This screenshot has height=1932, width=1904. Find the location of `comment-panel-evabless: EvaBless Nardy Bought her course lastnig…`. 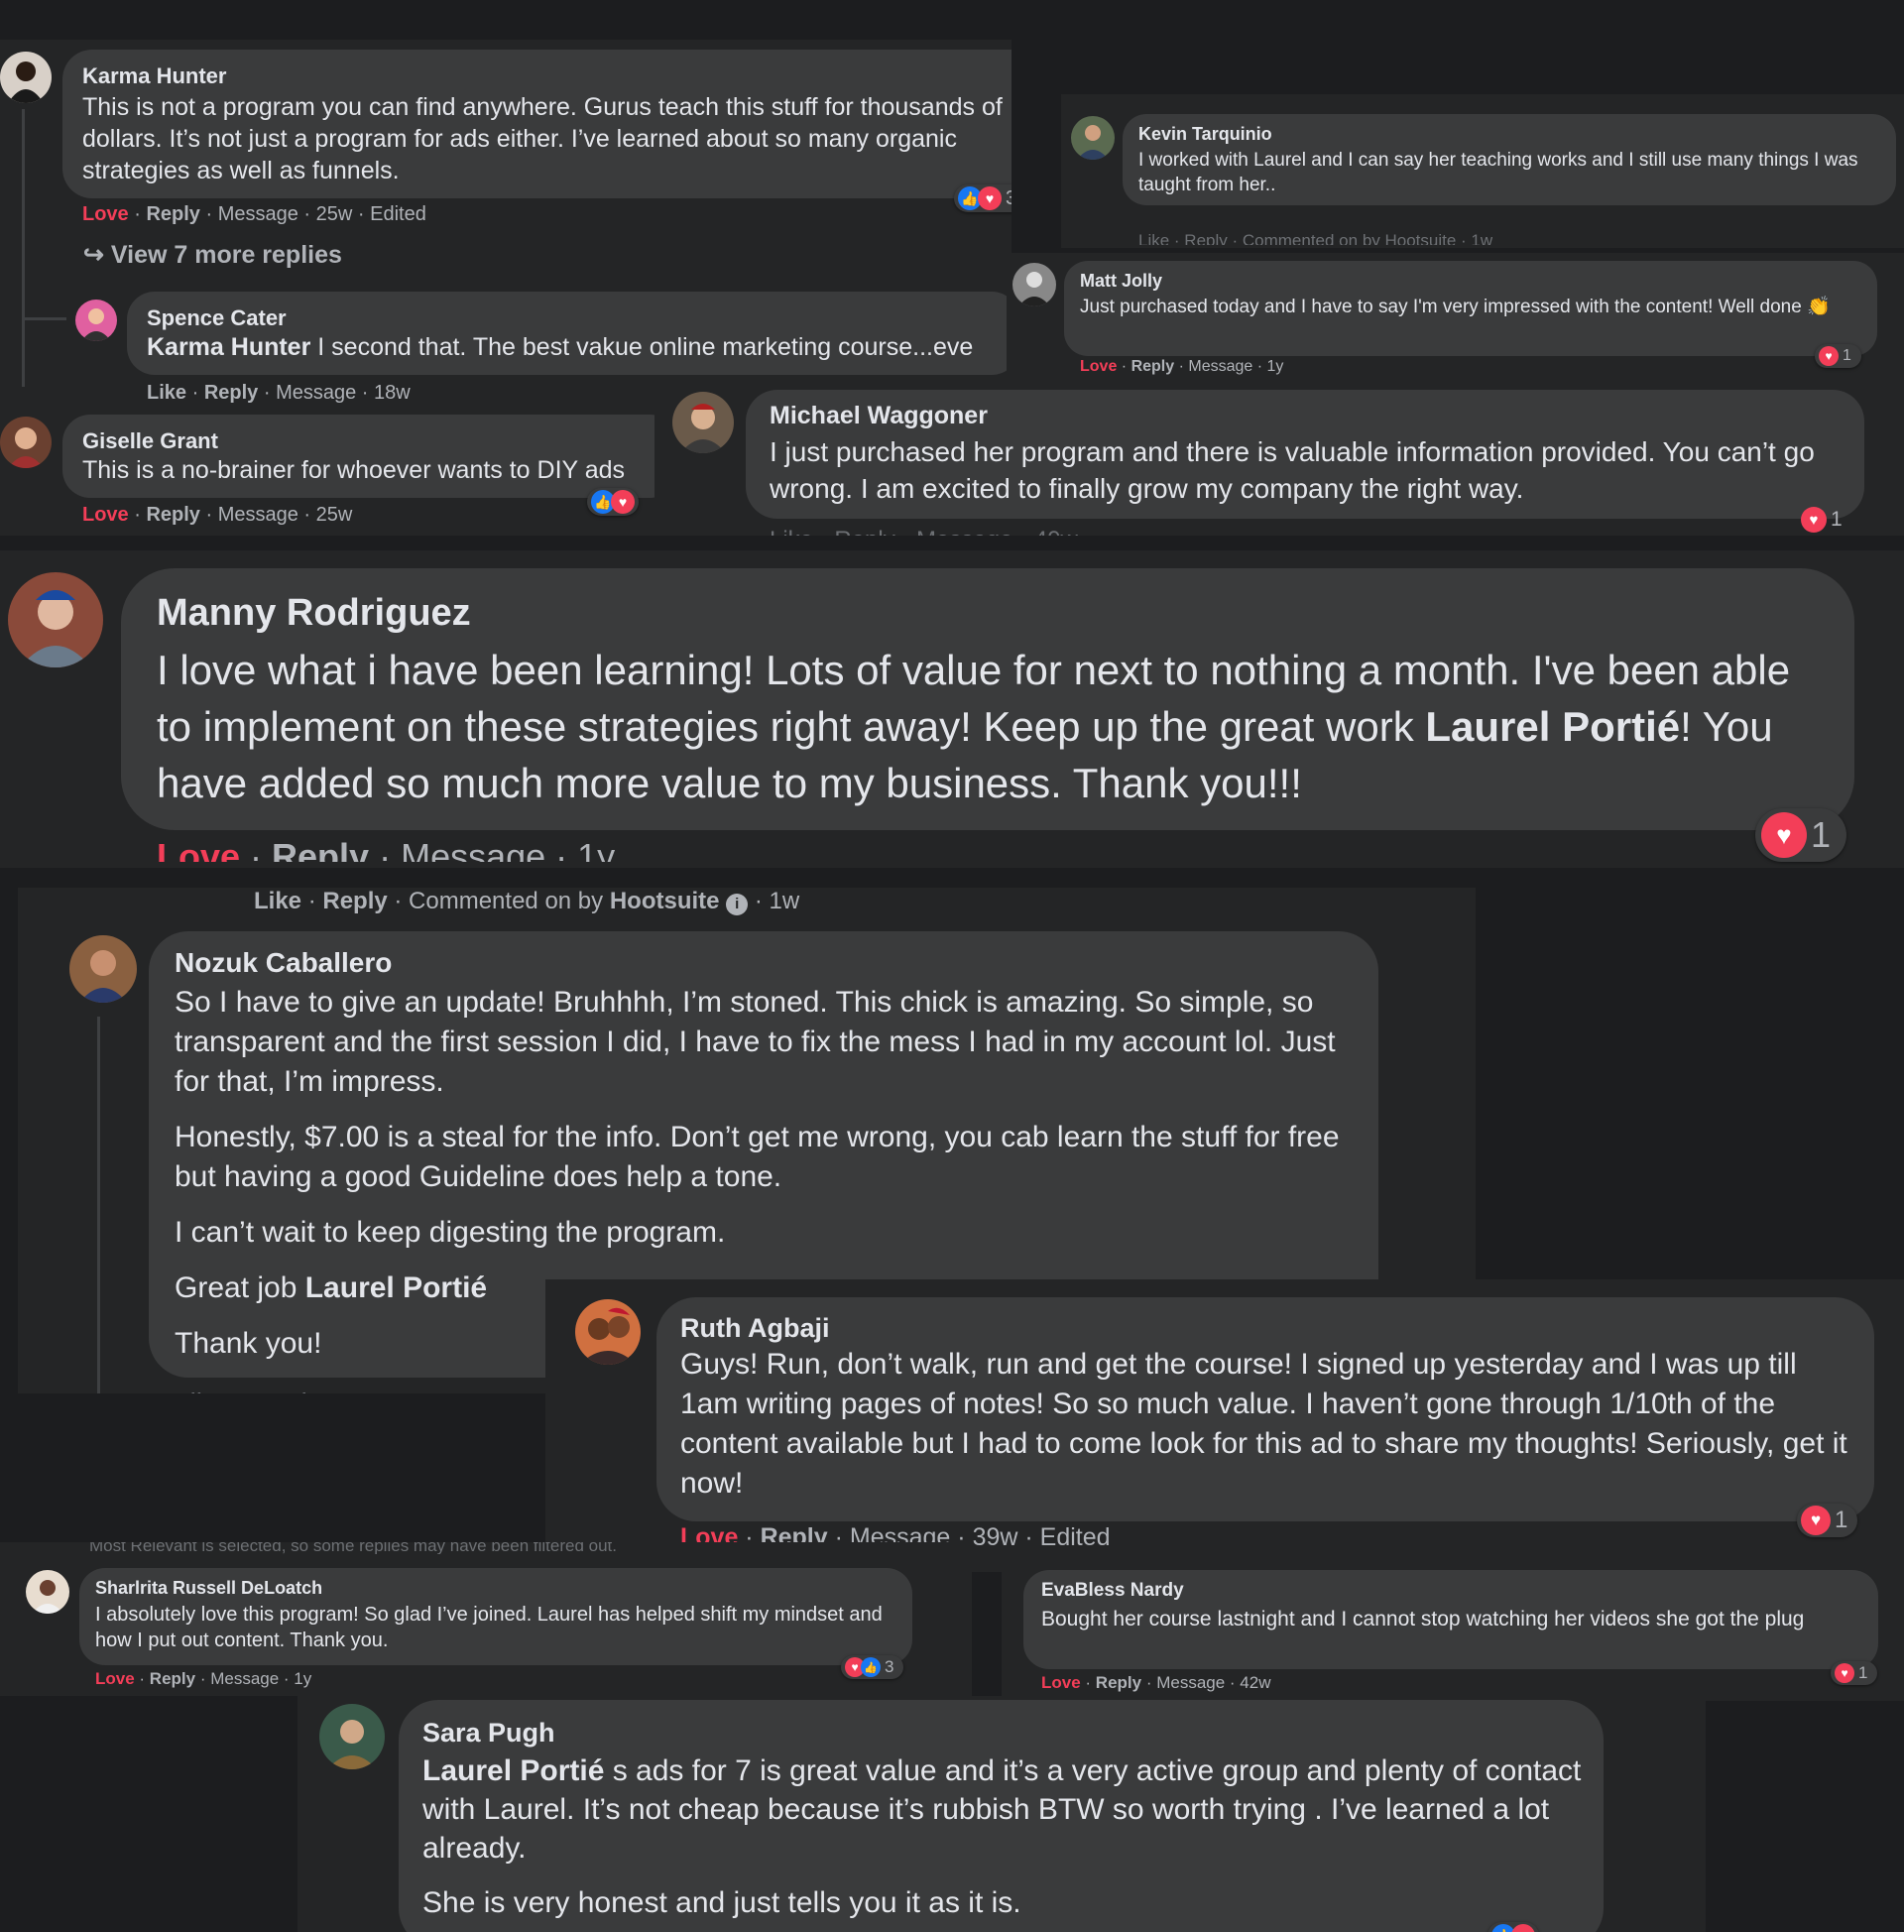

comment-panel-evabless: EvaBless Nardy Bought her course lastnig… is located at coordinates (1453, 1631).